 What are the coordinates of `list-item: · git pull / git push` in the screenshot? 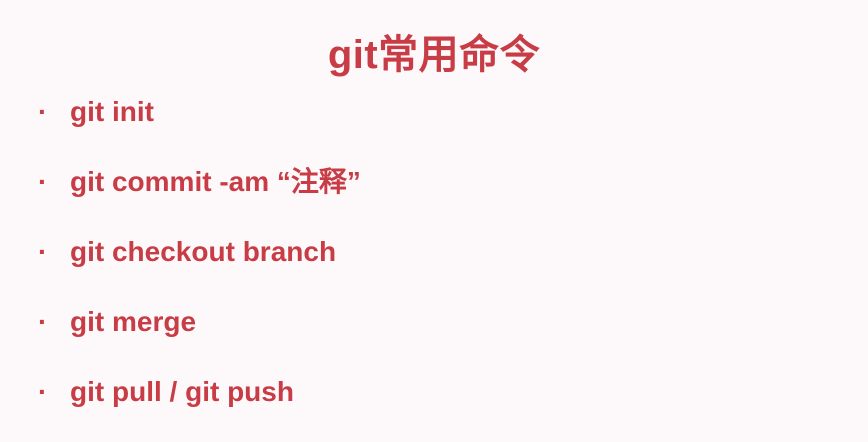 It's located at (199, 407).